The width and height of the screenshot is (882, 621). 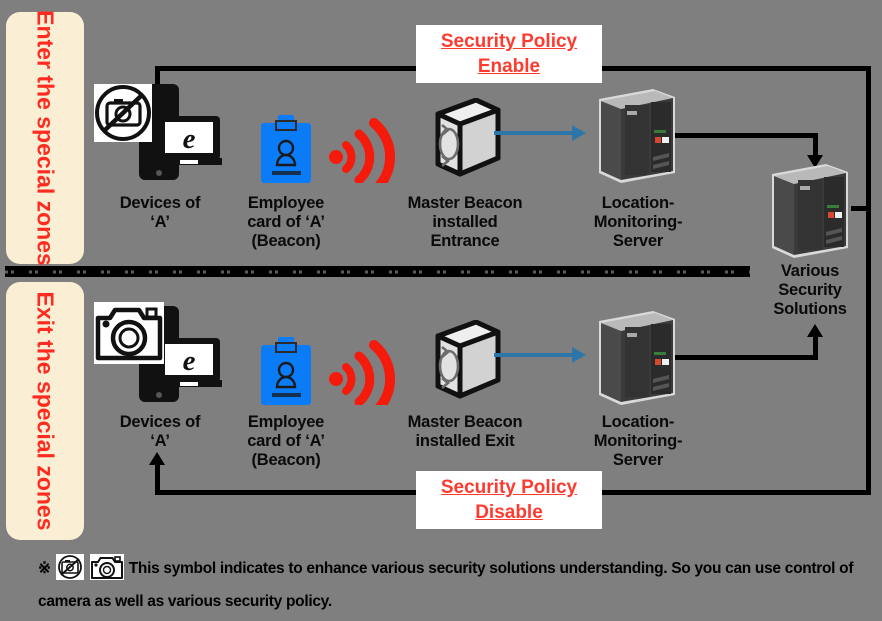 I want to click on no-camera-icon, so click(x=69, y=567).